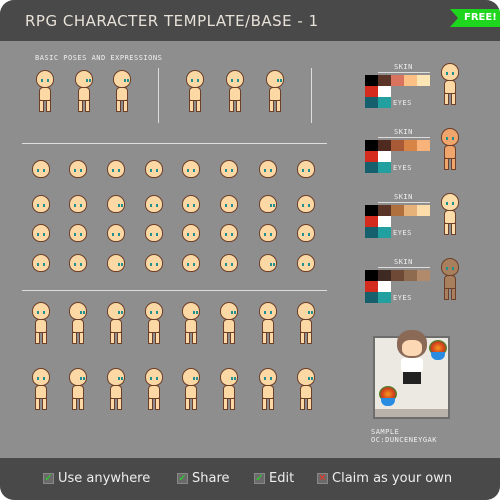  What do you see at coordinates (99, 58) in the screenshot?
I see `section-label: BASIC POSES AND EXPRESSIONS` at bounding box center [99, 58].